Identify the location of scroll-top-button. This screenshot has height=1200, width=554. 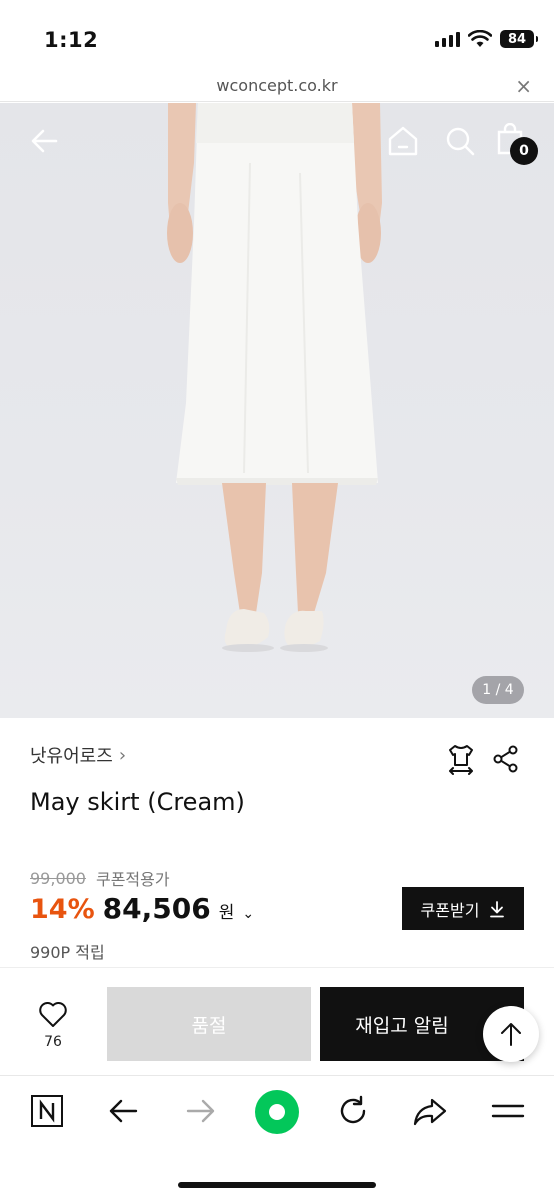
(511, 1034).